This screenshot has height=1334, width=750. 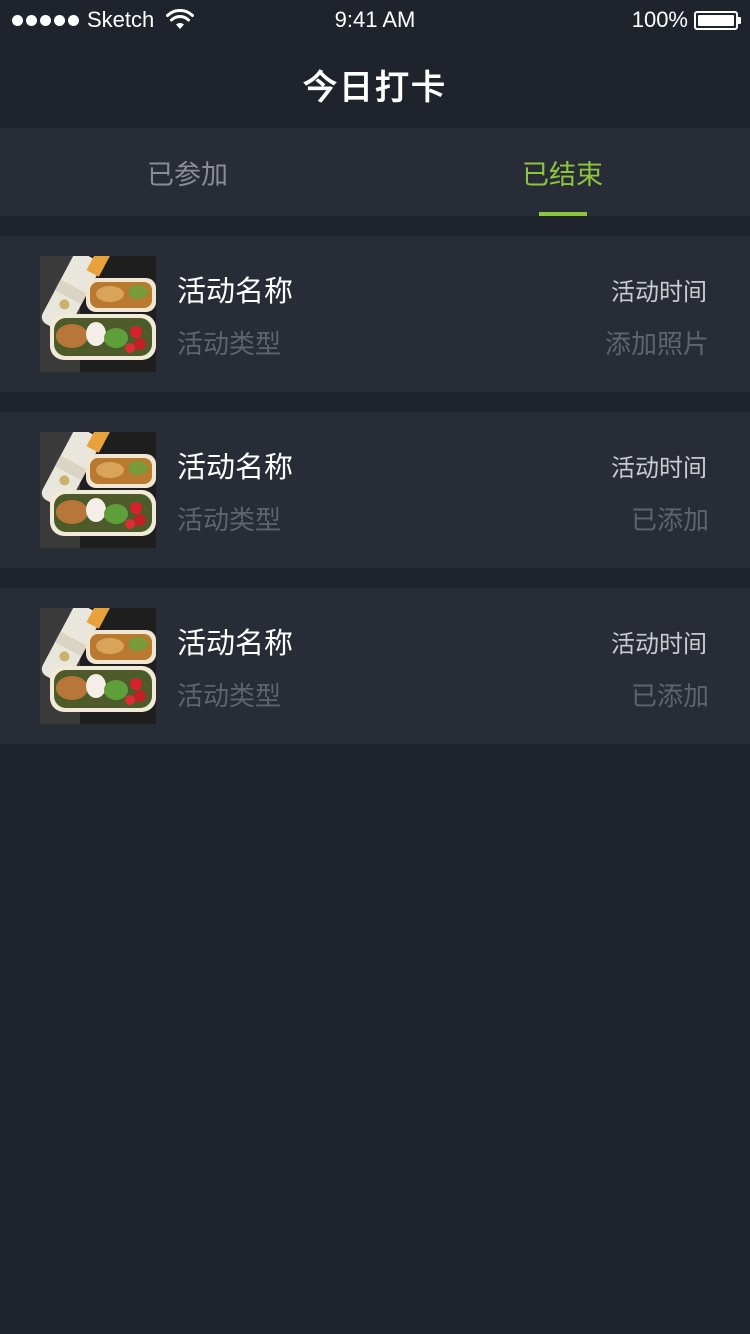 What do you see at coordinates (187, 175) in the screenshot?
I see `tab-joined-label: 已参加` at bounding box center [187, 175].